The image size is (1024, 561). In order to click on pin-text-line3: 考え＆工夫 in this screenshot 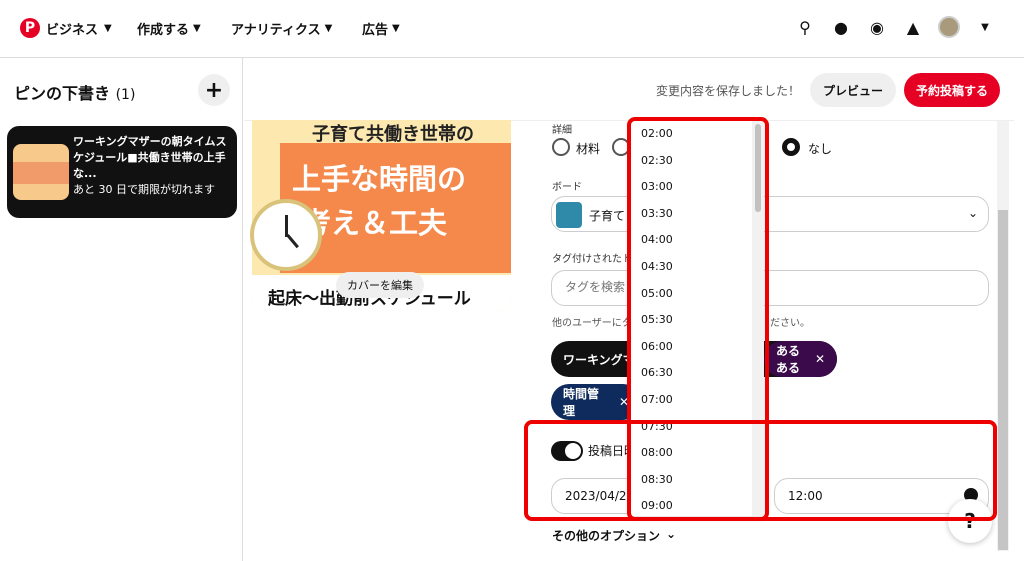, I will do `click(375, 223)`.